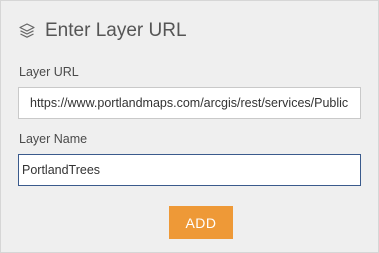 This screenshot has height=253, width=379. Describe the element at coordinates (189, 170) in the screenshot. I see `layer-name-input` at that location.